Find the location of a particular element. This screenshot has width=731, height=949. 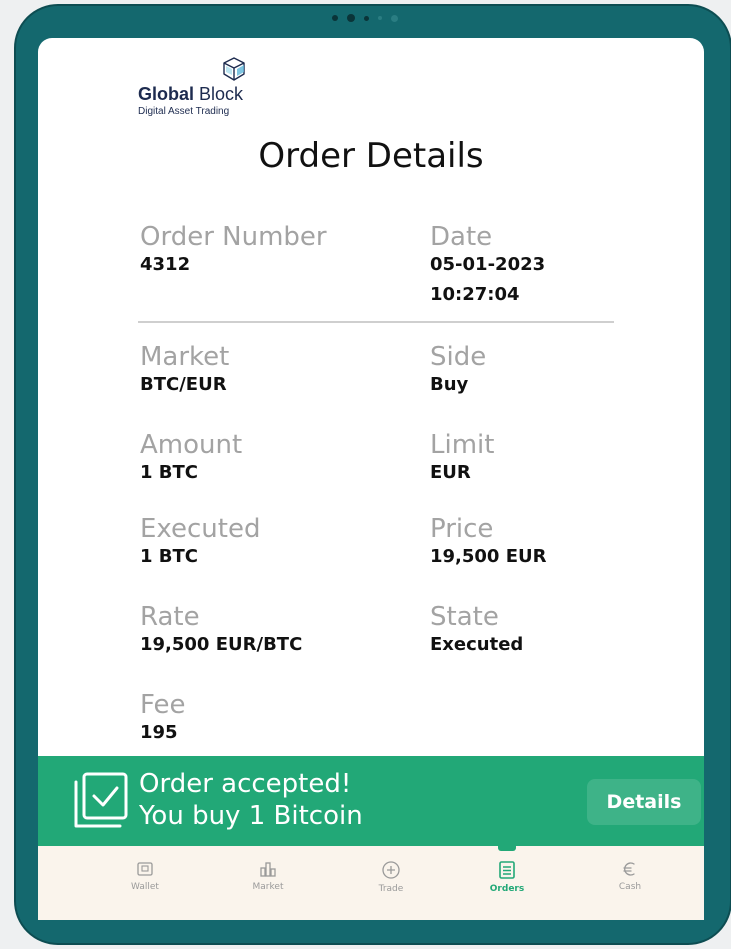

field-amount: Amount 1 BTC is located at coordinates (191, 460).